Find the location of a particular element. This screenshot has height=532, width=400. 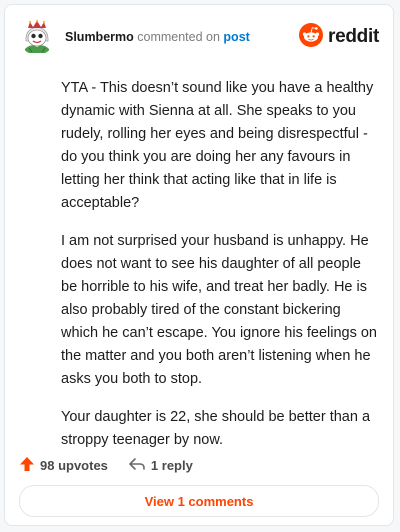

upvote-button: 98 upvotes is located at coordinates (63, 465).